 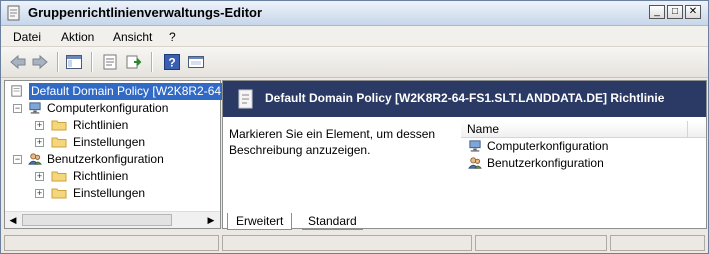 What do you see at coordinates (13, 220) in the screenshot?
I see `scroll-left-icon: ◀` at bounding box center [13, 220].